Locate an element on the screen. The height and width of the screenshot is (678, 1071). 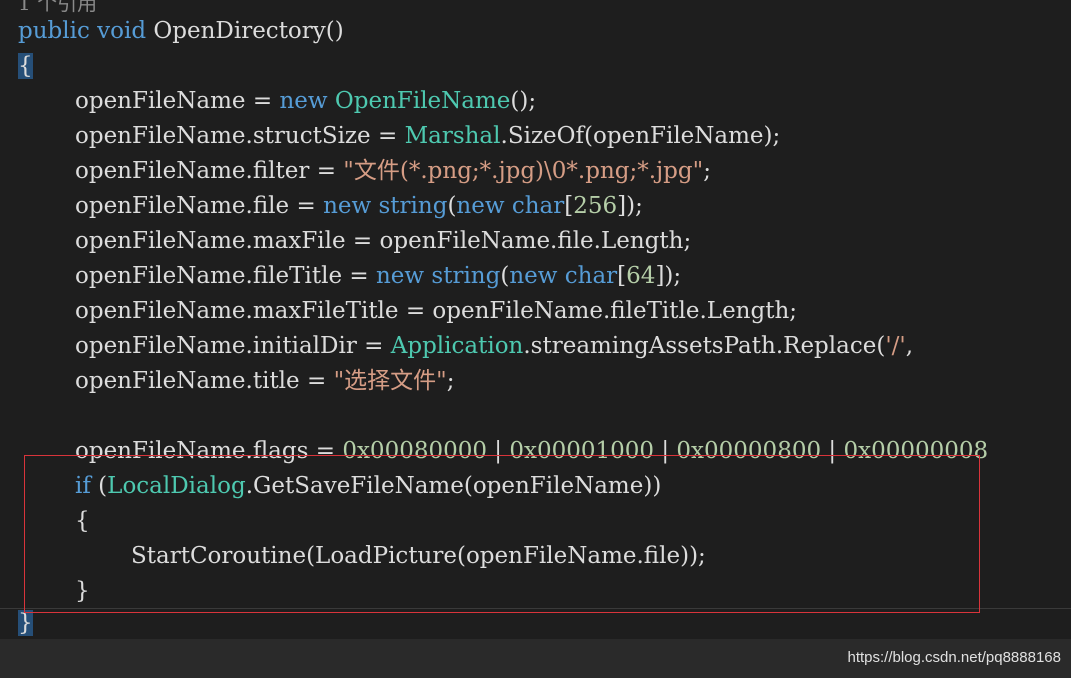
method-name: OpenDirectory() is located at coordinates (248, 31).